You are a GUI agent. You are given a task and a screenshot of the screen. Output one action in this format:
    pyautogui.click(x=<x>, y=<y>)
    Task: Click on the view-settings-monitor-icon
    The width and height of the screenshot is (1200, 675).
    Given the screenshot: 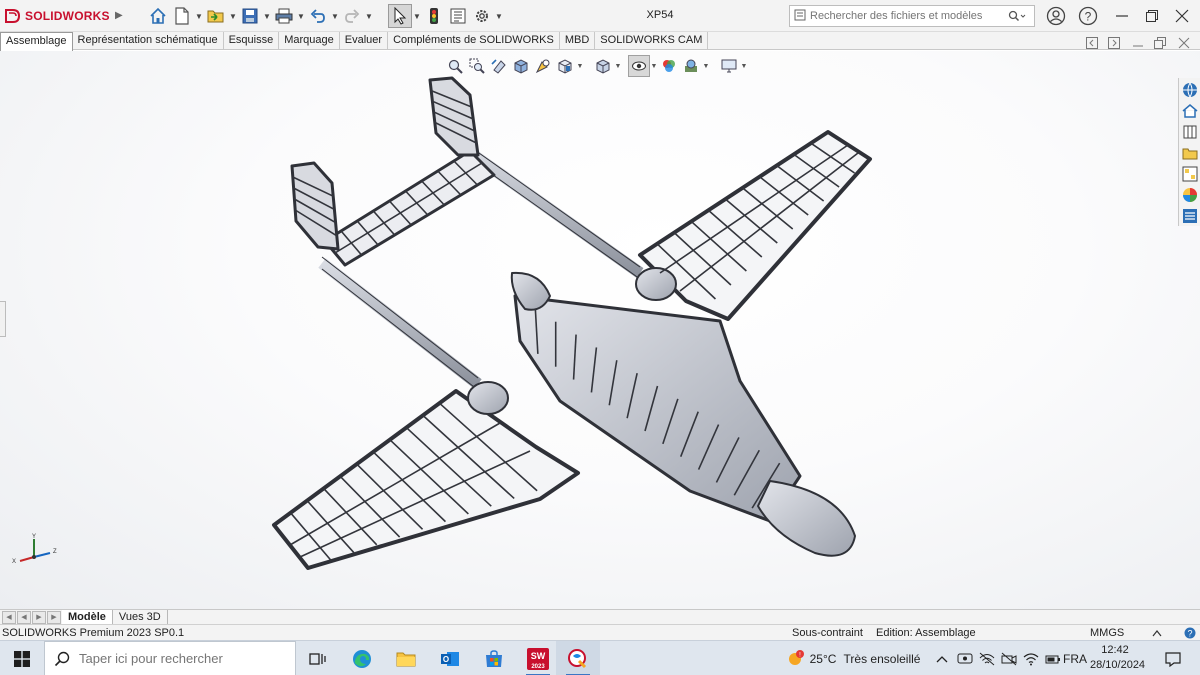 What is the action you would take?
    pyautogui.click(x=729, y=66)
    